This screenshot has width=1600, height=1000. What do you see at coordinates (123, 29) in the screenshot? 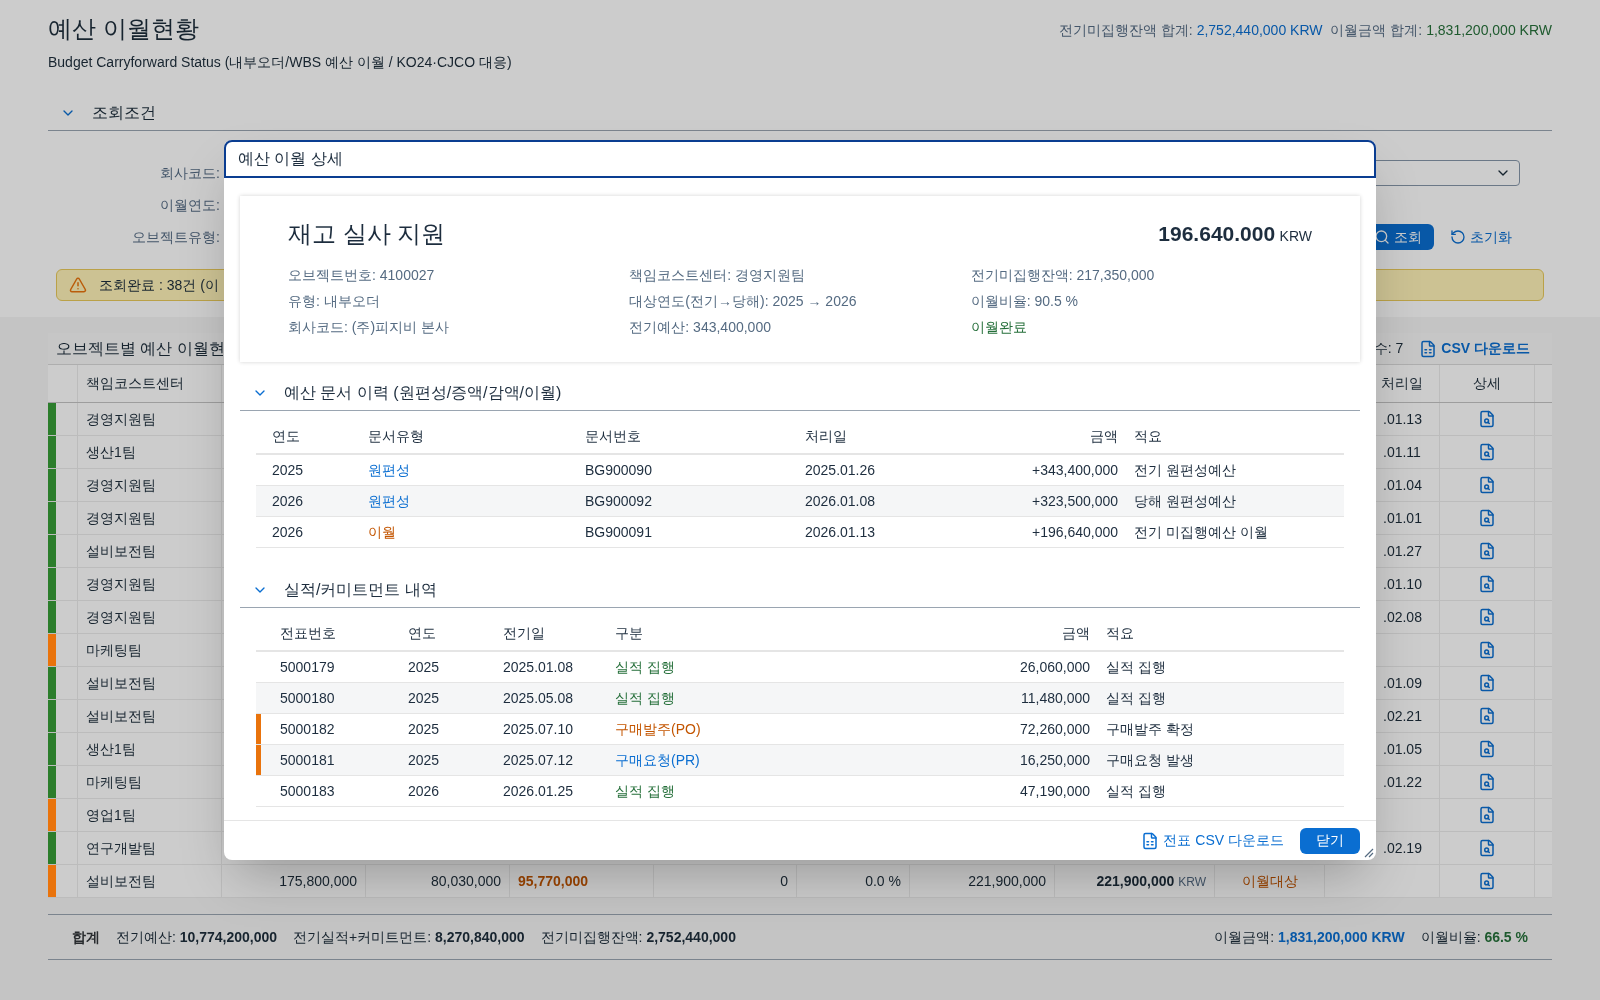
I see `page-title: 예산 이월현황` at bounding box center [123, 29].